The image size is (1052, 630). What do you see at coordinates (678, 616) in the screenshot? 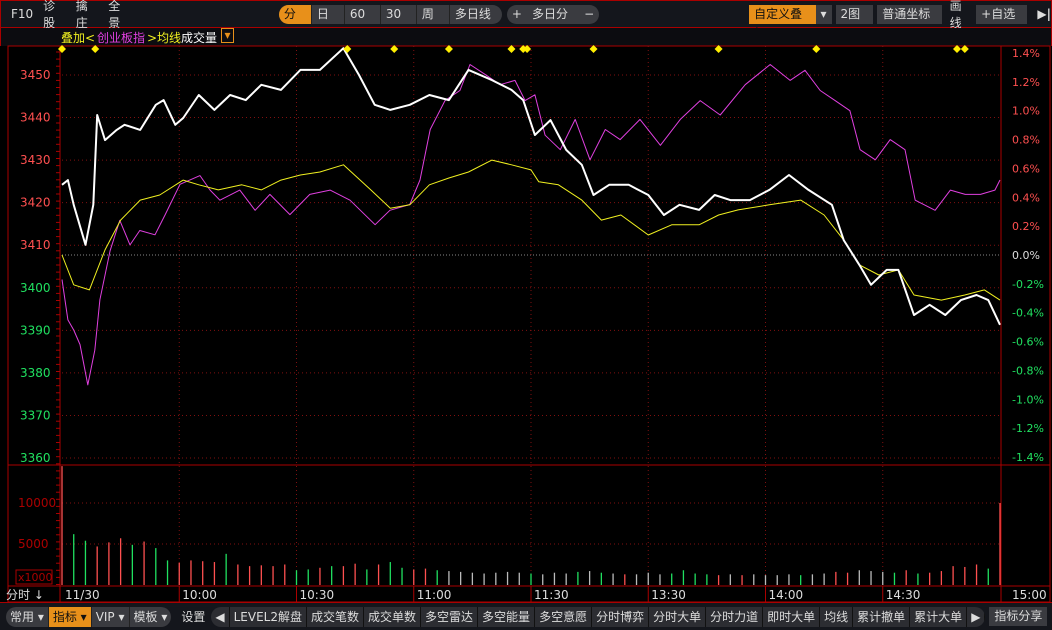
I see `indicator-tab: 分时大单` at bounding box center [678, 616].